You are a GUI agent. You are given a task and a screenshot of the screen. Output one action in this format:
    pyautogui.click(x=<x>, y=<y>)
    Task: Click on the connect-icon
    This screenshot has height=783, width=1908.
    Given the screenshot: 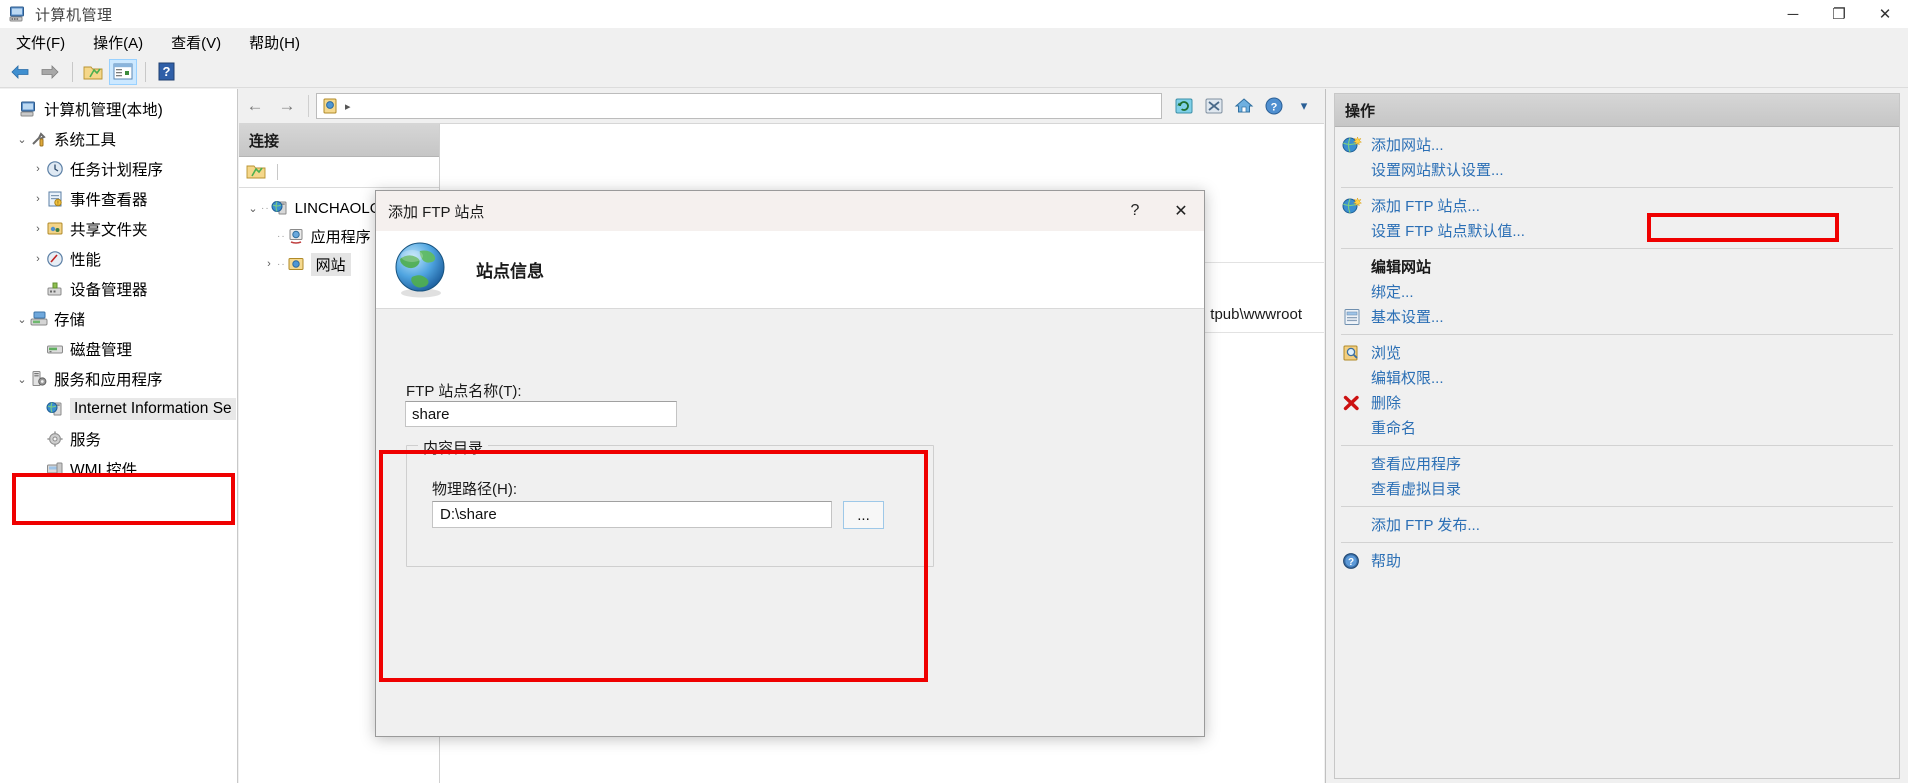 What is the action you would take?
    pyautogui.click(x=256, y=172)
    